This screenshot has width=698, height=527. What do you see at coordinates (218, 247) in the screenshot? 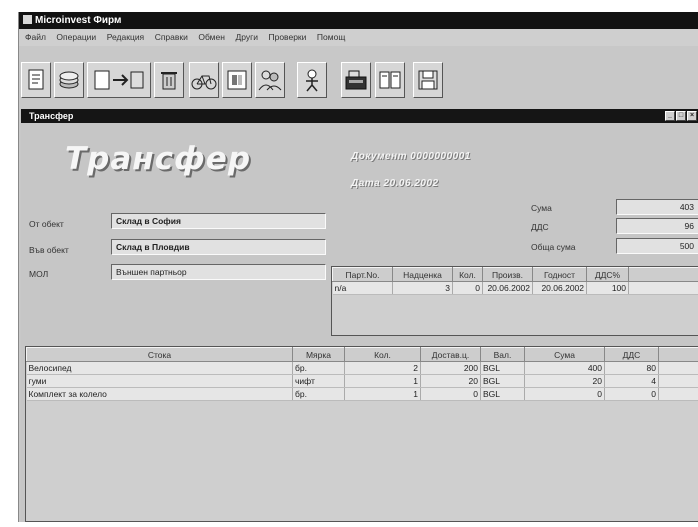
I see `to-object-field: Склад в Пловдив` at bounding box center [218, 247].